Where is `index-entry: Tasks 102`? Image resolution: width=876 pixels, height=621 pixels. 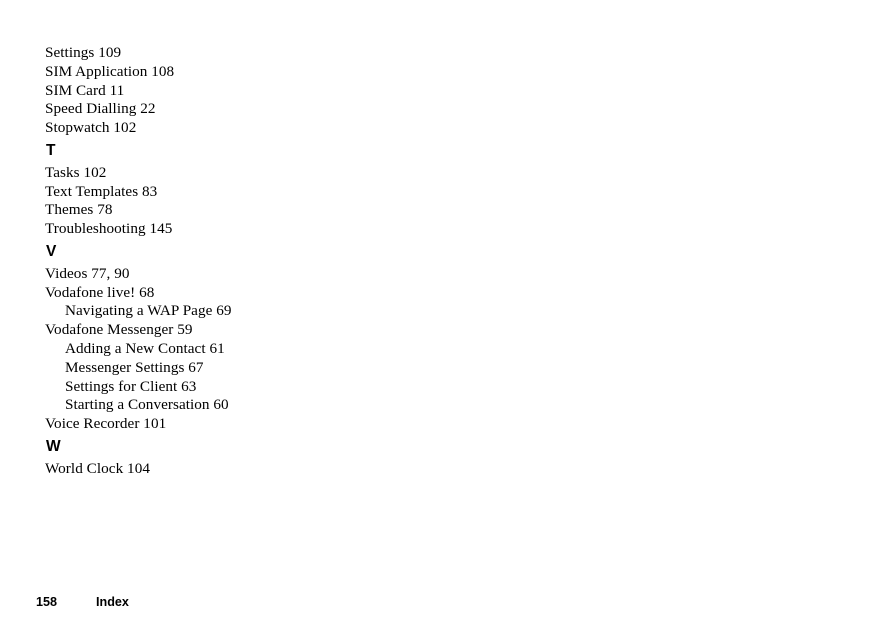
index-entry: Tasks 102 is located at coordinates (76, 172).